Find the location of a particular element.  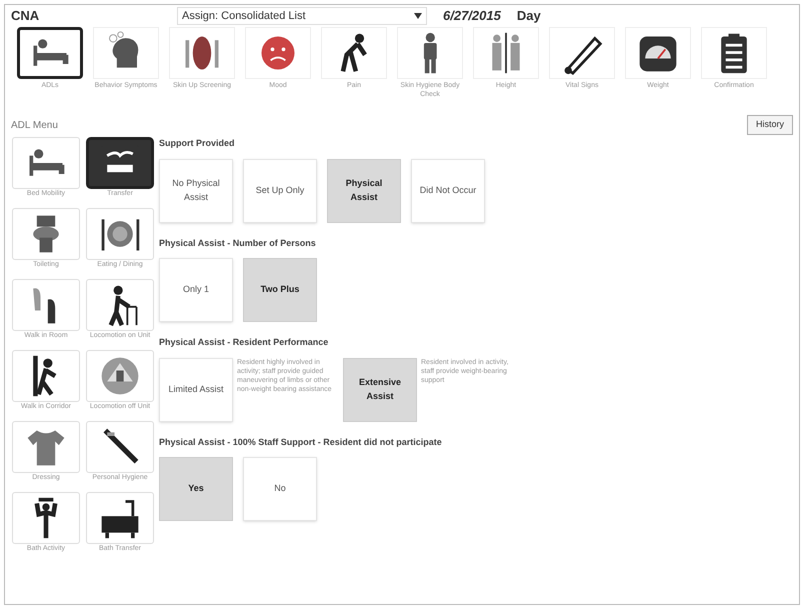

person-icon is located at coordinates (430, 53).